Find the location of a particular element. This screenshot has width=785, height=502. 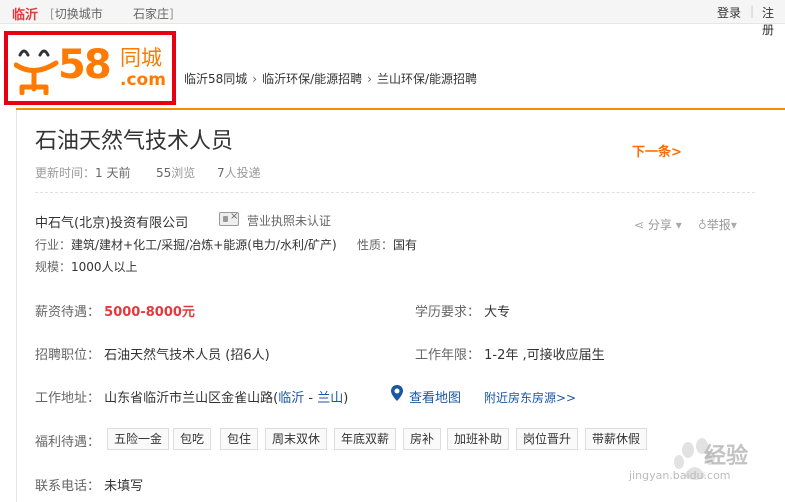

alt-city-link: 石家庄] is located at coordinates (153, 13).